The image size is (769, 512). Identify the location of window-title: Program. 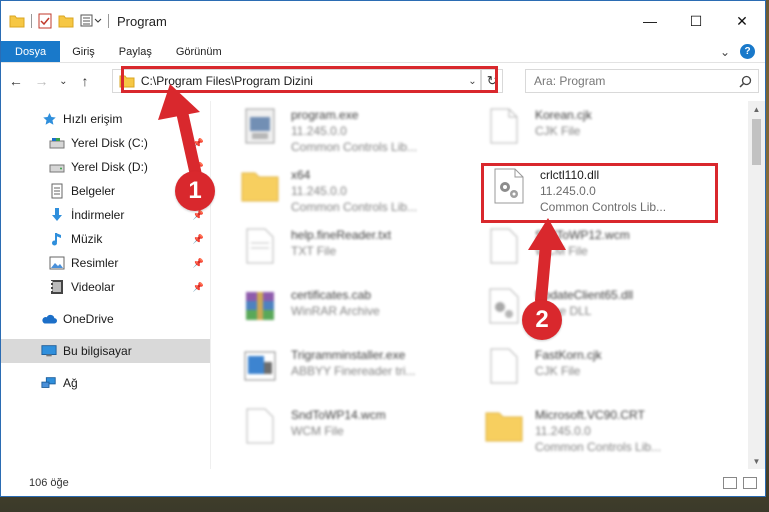
(142, 21).